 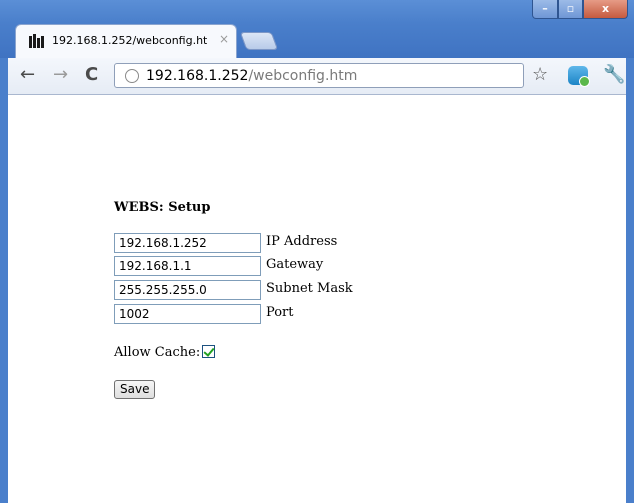 What do you see at coordinates (129, 40) in the screenshot?
I see `tab-title: 192.168.1.252/webconfig.htm` at bounding box center [129, 40].